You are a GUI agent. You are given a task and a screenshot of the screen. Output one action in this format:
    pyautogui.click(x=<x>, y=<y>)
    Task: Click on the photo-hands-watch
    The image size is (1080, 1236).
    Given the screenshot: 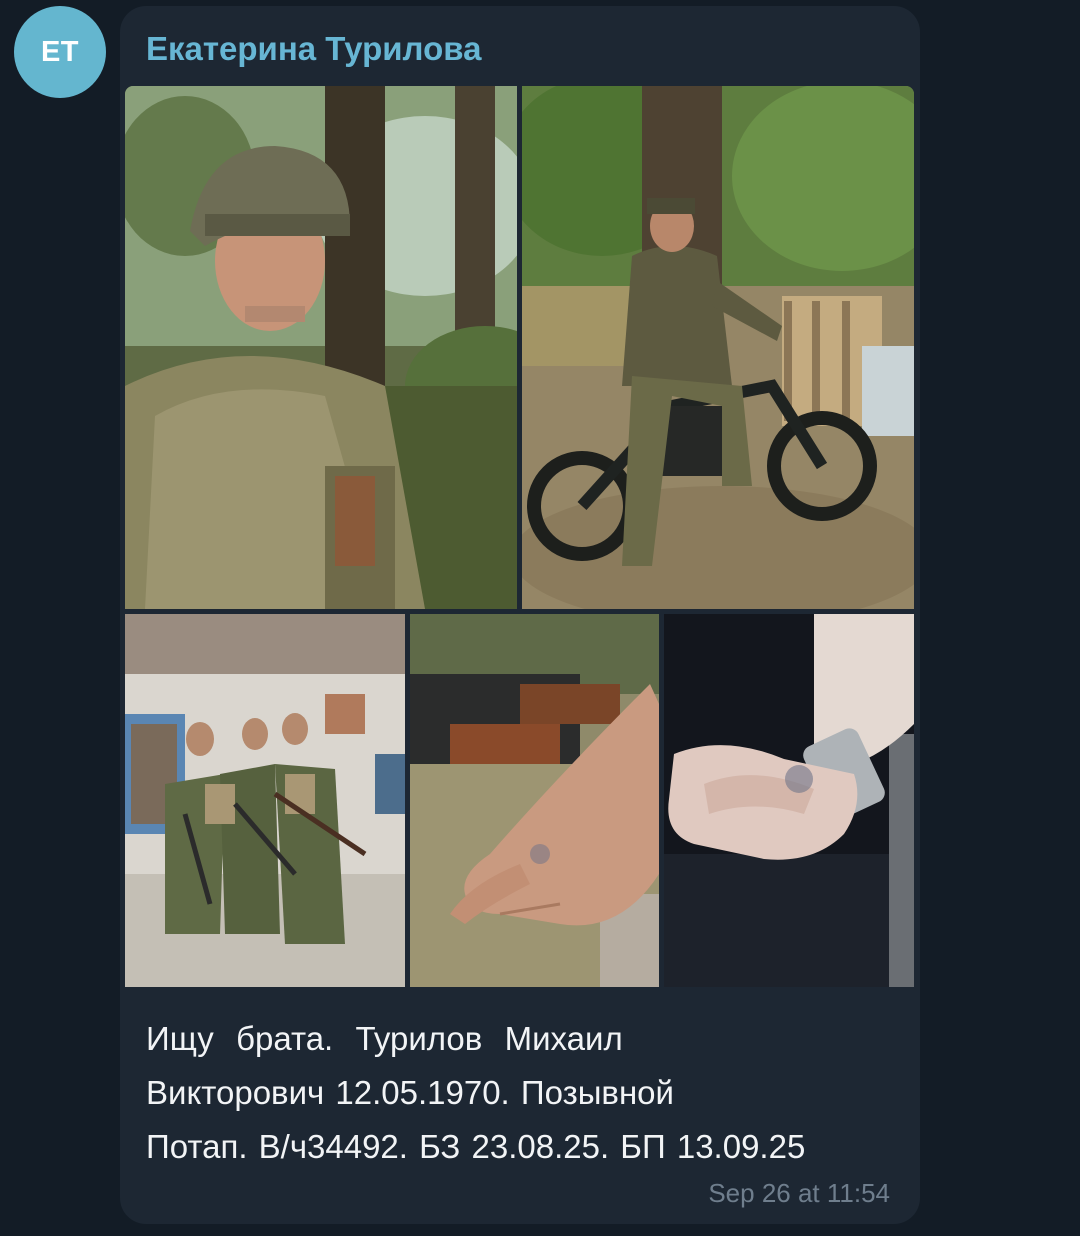 What is the action you would take?
    pyautogui.click(x=789, y=800)
    